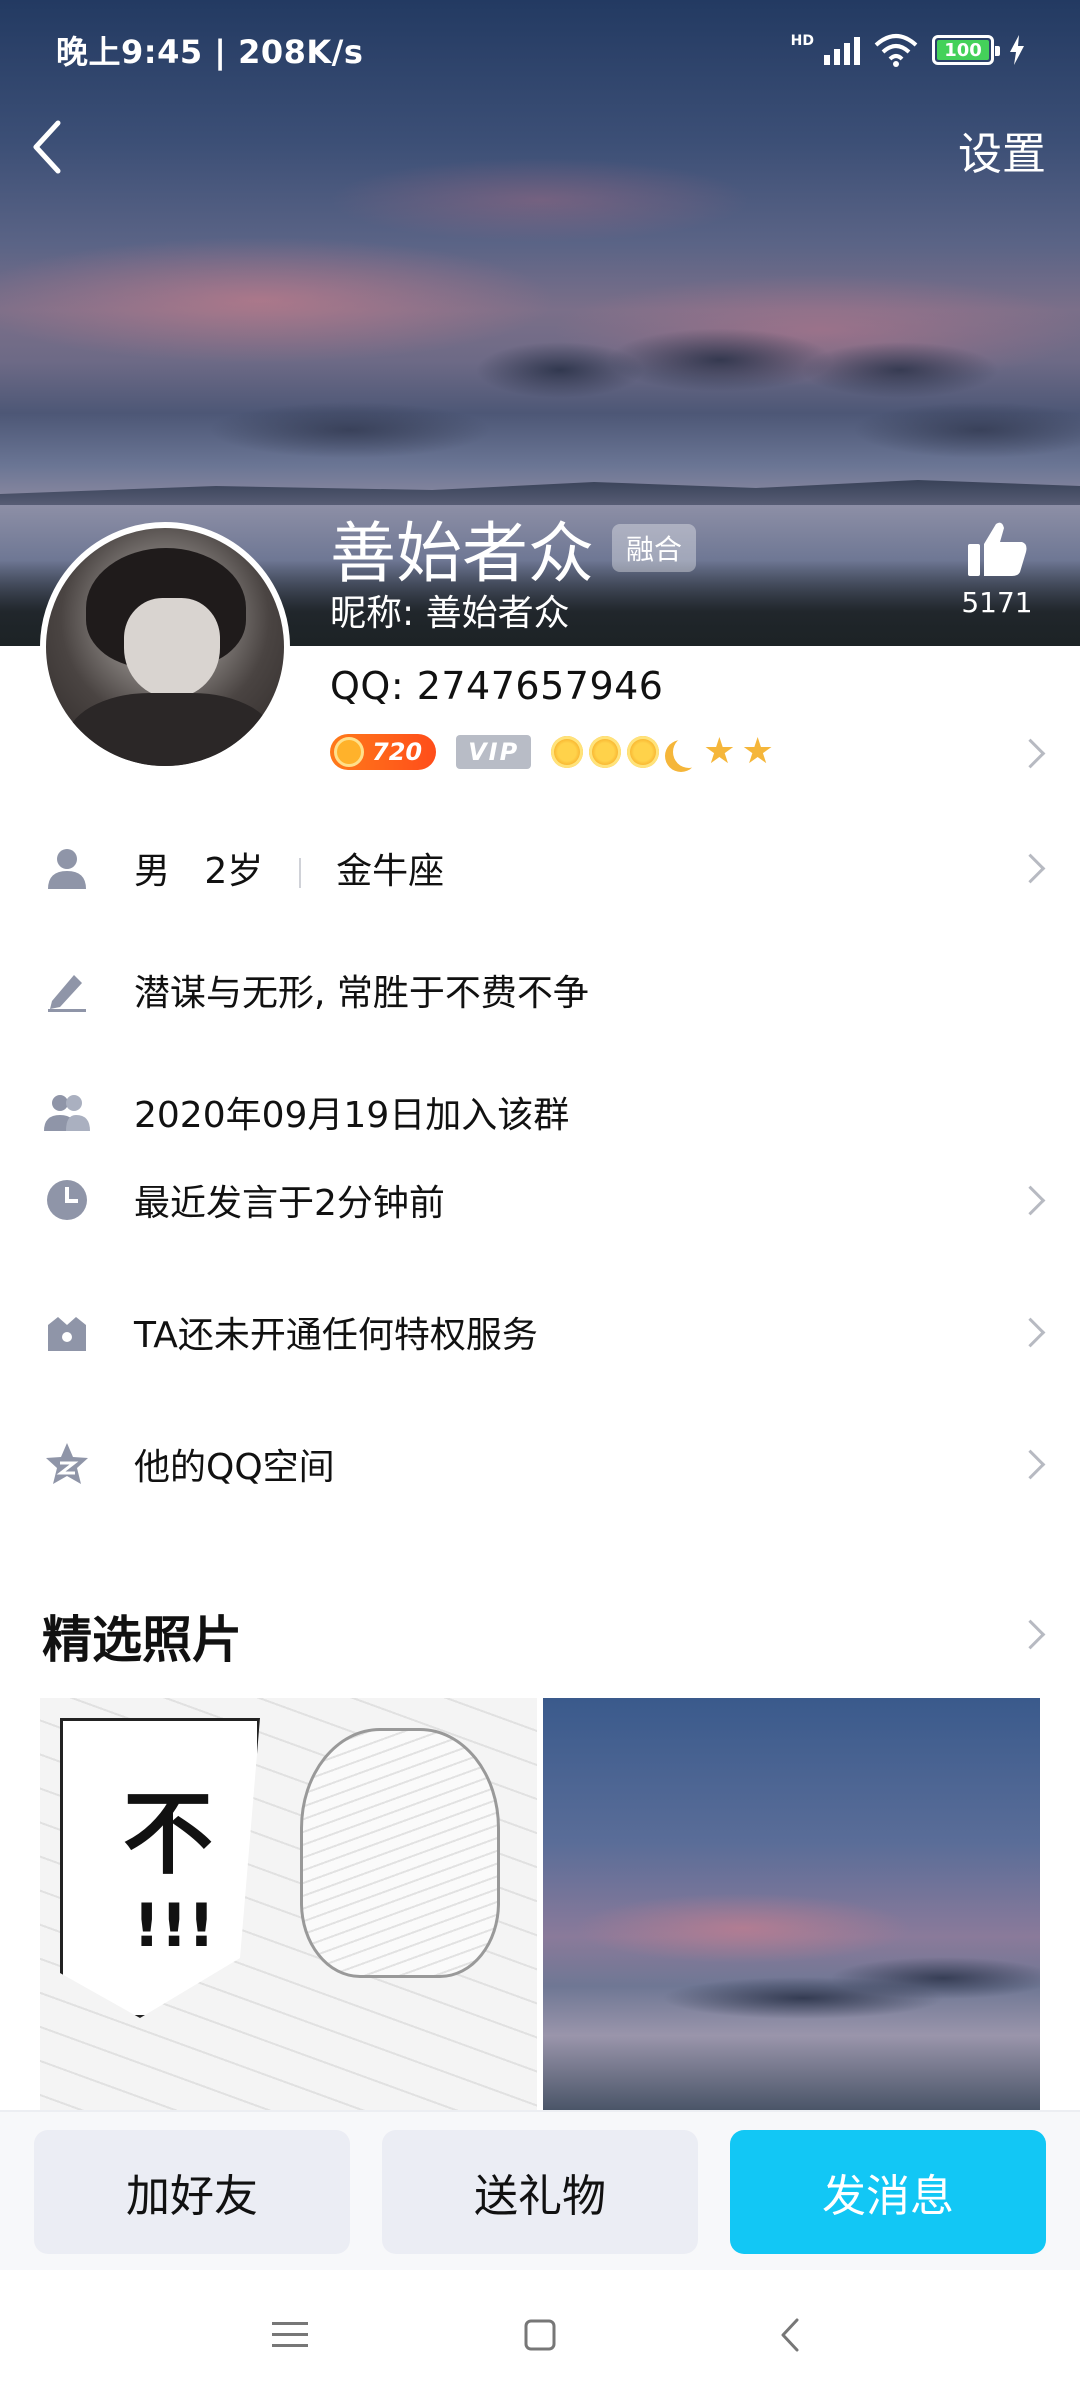 The height and width of the screenshot is (2400, 1080). What do you see at coordinates (352, 1115) in the screenshot?
I see `join-date: 2020年09月19日加入该群` at bounding box center [352, 1115].